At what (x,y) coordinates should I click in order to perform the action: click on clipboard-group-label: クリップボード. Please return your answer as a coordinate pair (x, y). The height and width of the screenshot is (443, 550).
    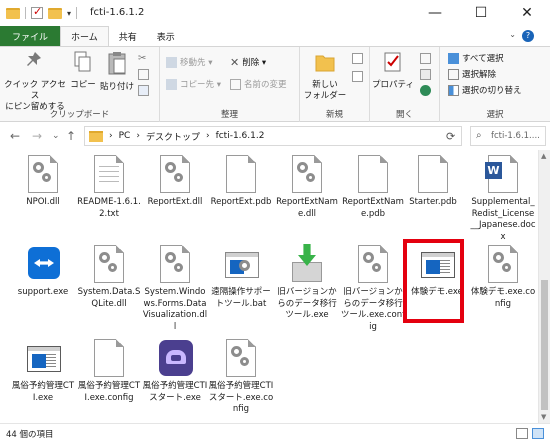
    Looking at the image, I should click on (79, 115).